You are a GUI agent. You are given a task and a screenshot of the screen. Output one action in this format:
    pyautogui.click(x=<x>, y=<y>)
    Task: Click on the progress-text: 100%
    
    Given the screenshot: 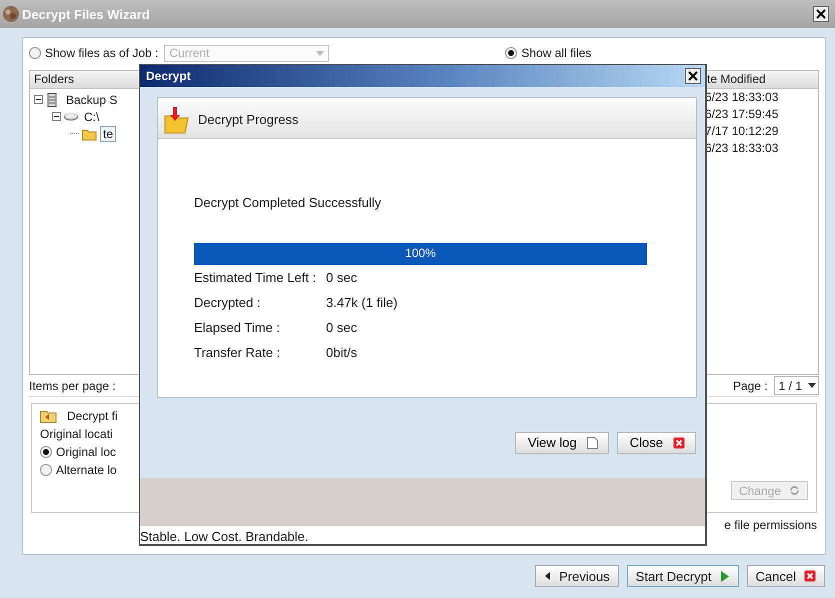 What is the action you would take?
    pyautogui.click(x=420, y=253)
    